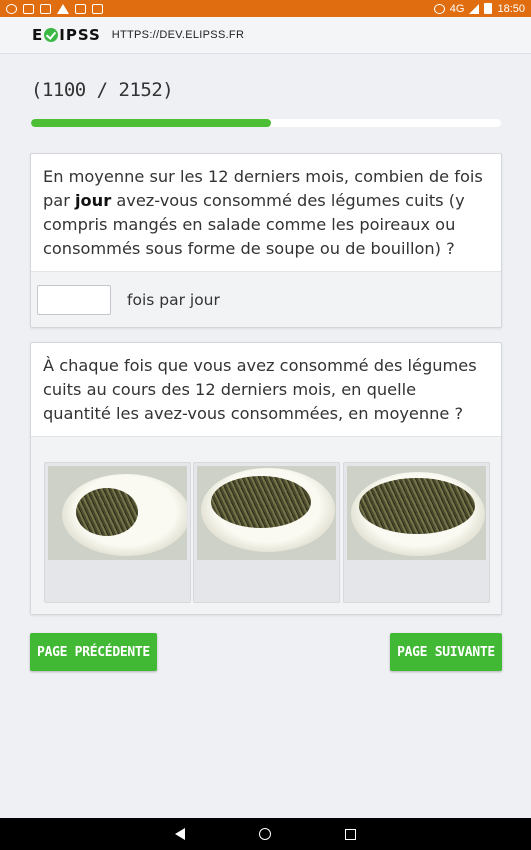  I want to click on portion-image-small, so click(117, 513).